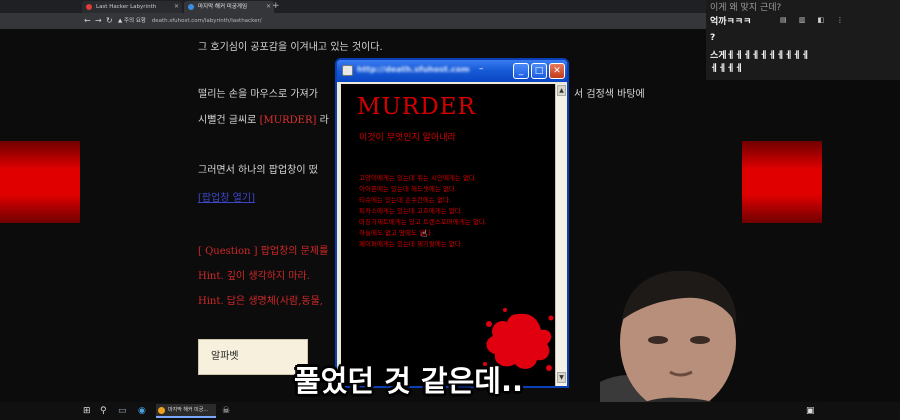 This screenshot has height=420, width=900. Describe the element at coordinates (122, 411) in the screenshot. I see `taskview-icon: ▭` at that location.